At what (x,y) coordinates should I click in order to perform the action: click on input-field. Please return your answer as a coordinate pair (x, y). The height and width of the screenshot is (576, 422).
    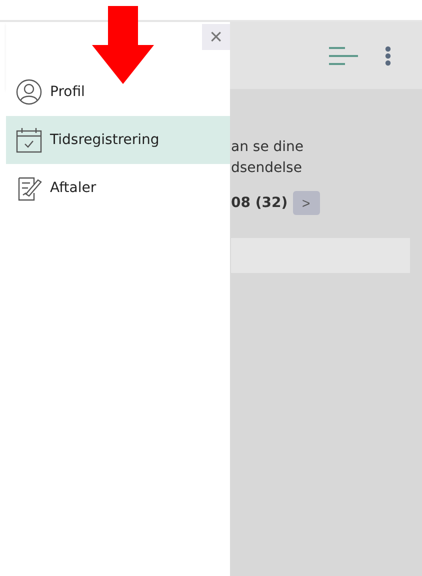
    Looking at the image, I should click on (320, 255).